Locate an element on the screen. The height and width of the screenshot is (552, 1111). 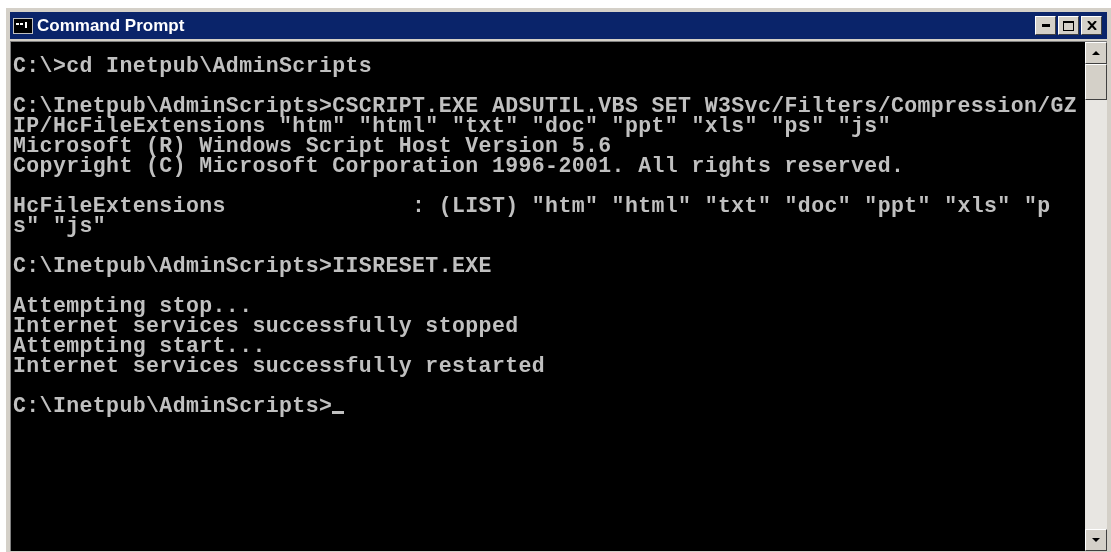
console-line: Microsoft (R) Windows Script Host Version 5.6 is located at coordinates (312, 146).